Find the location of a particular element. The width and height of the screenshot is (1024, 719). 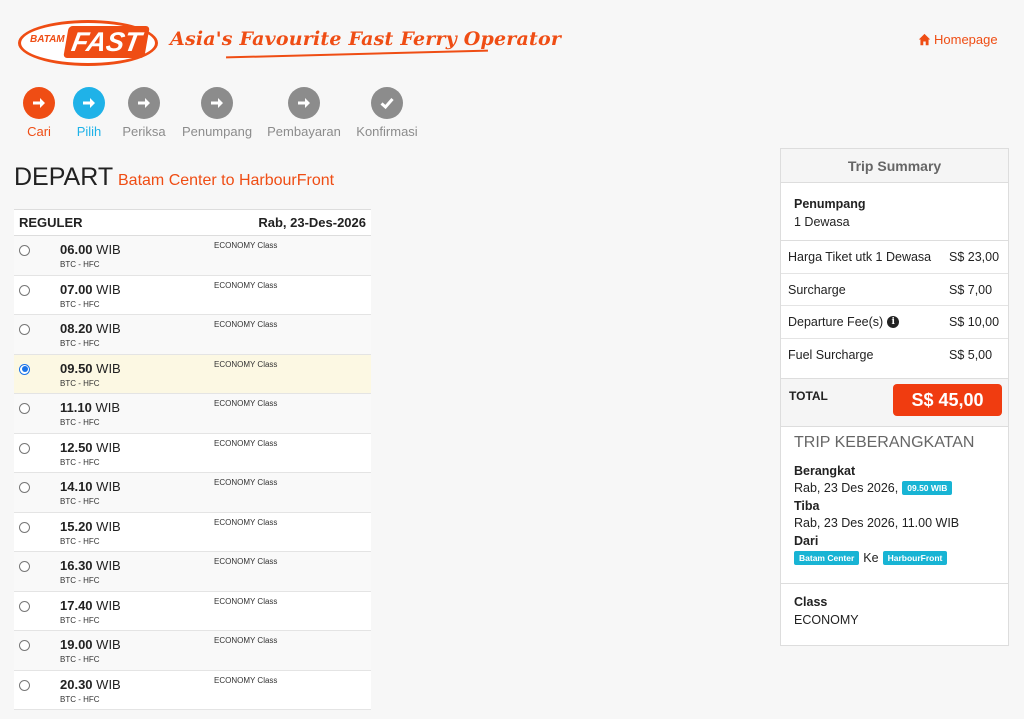

batamfast-logo: BATAM FAST is located at coordinates (88, 43).